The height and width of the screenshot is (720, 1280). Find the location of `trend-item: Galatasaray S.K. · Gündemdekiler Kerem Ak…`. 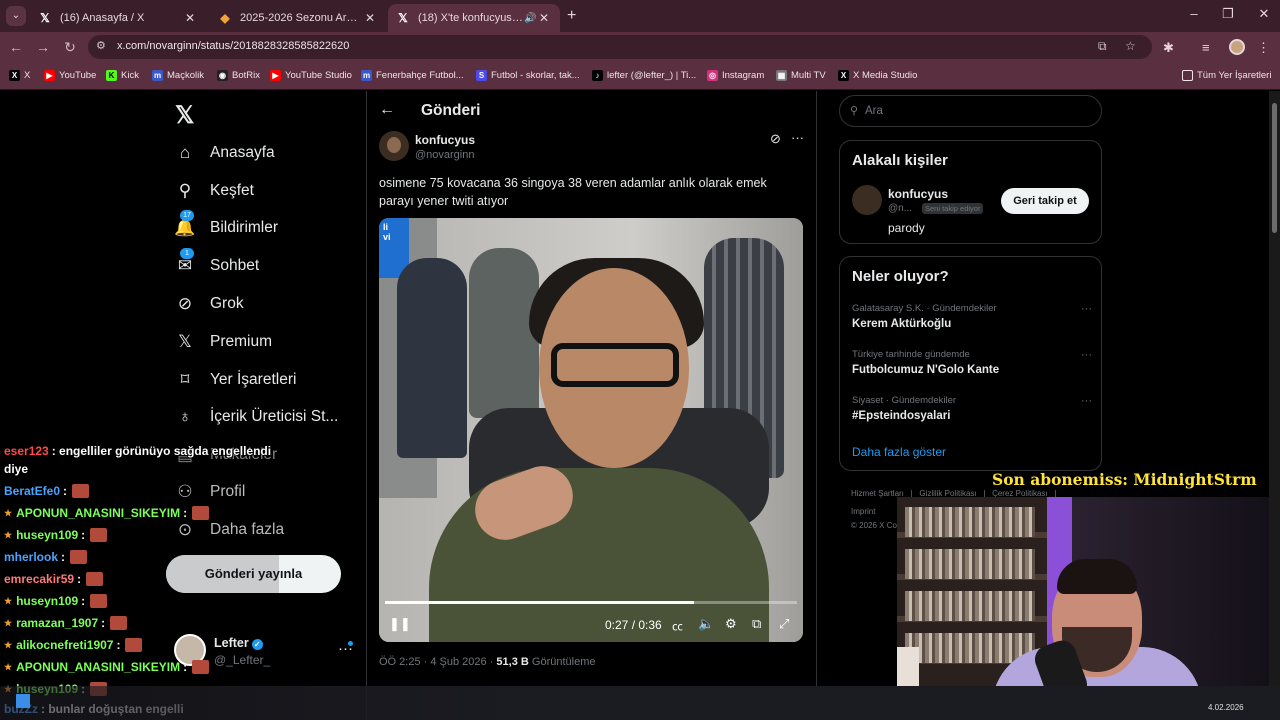

trend-item: Galatasaray S.K. · Gündemdekiler Kerem Ak… is located at coordinates (972, 316).